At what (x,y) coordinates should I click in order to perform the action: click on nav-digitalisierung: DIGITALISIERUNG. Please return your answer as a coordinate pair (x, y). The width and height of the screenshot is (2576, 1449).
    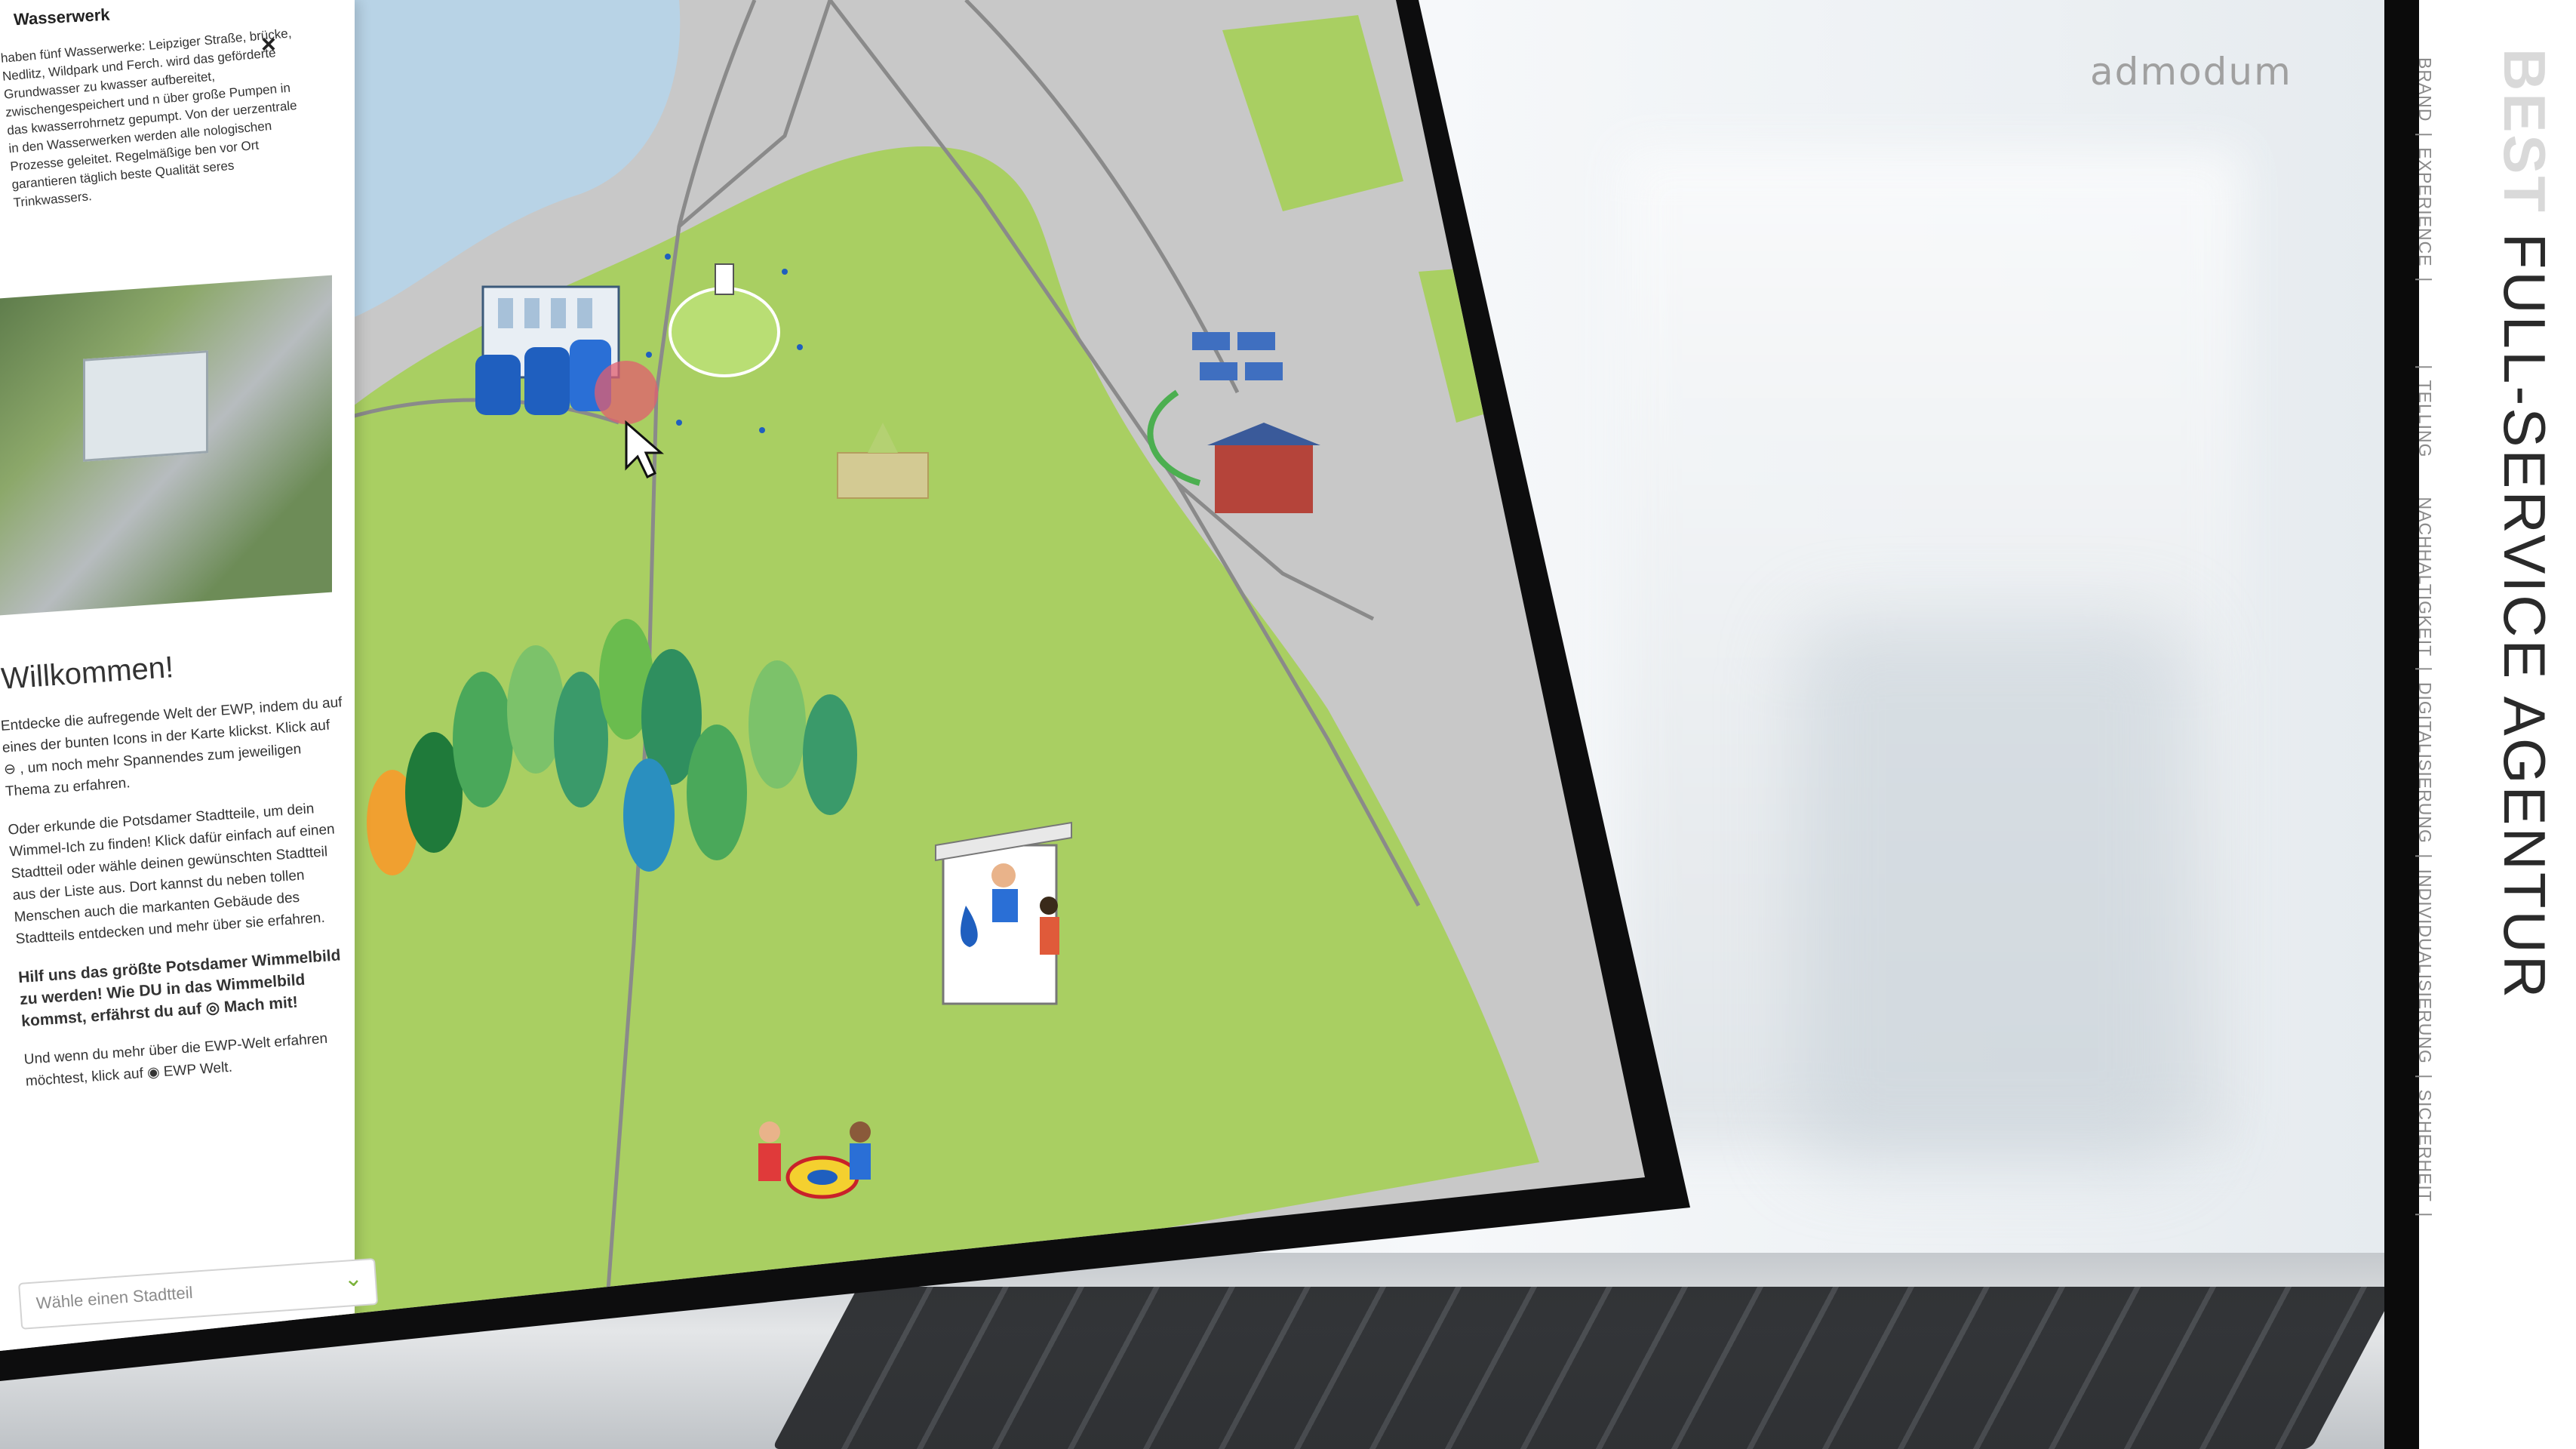
    Looking at the image, I should click on (2425, 763).